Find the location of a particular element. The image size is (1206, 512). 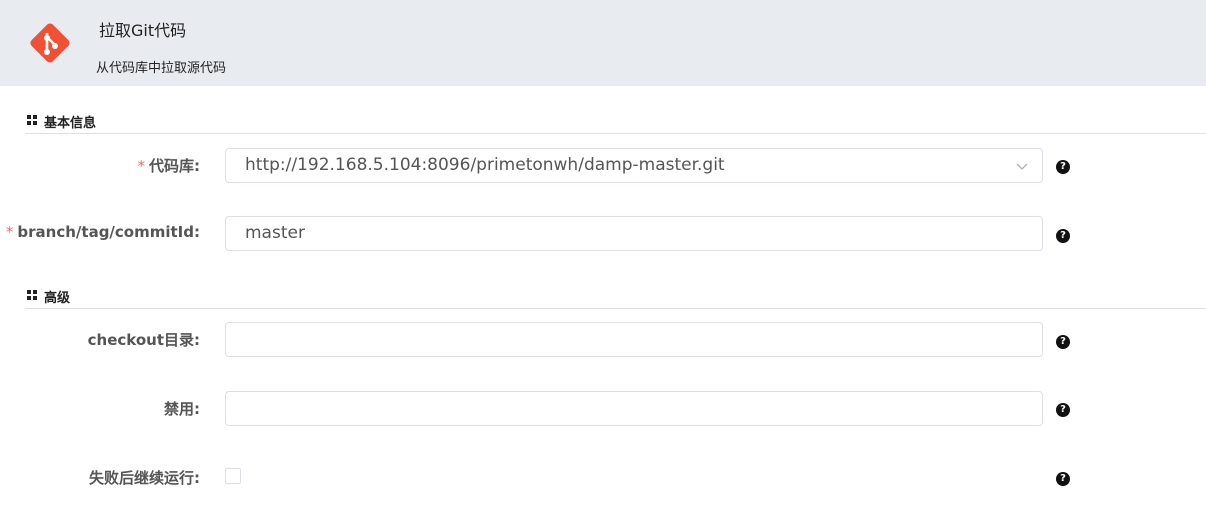

checkout-label: checkout目录: is located at coordinates (143, 340).